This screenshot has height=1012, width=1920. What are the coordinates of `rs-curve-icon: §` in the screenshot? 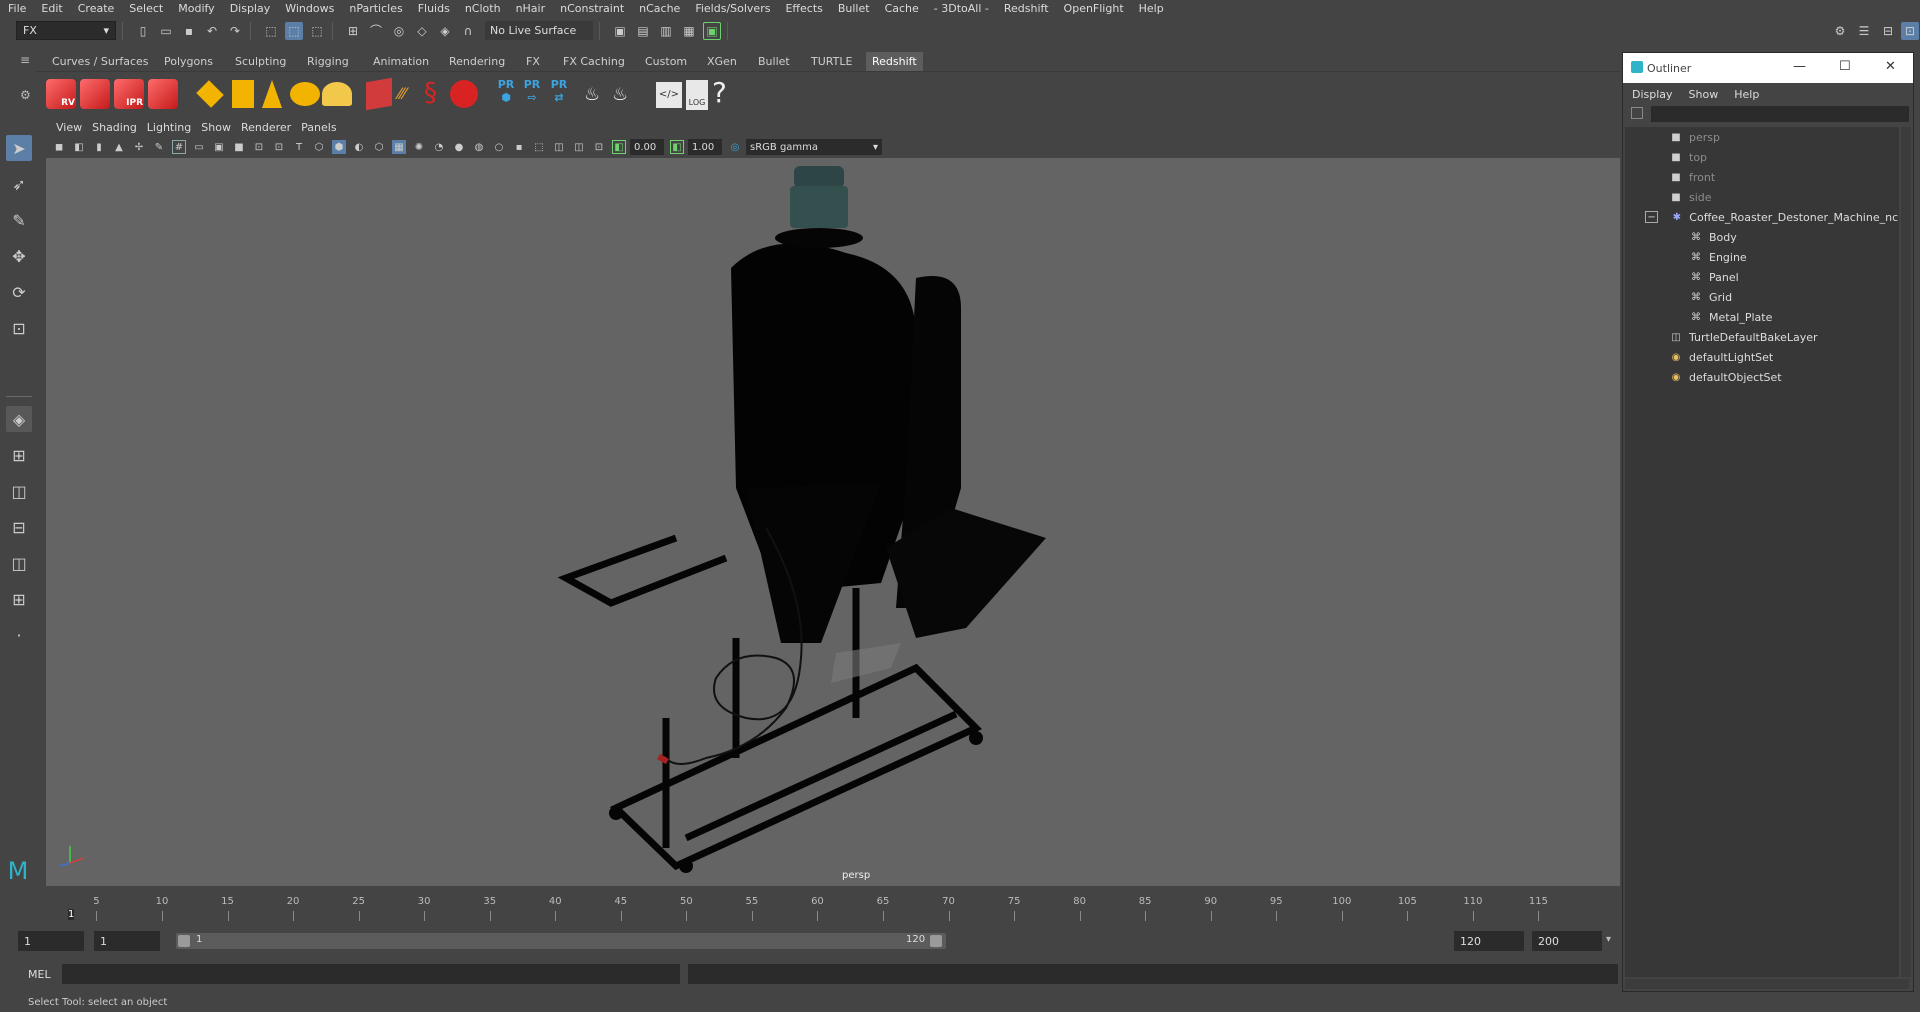 It's located at (436, 94).